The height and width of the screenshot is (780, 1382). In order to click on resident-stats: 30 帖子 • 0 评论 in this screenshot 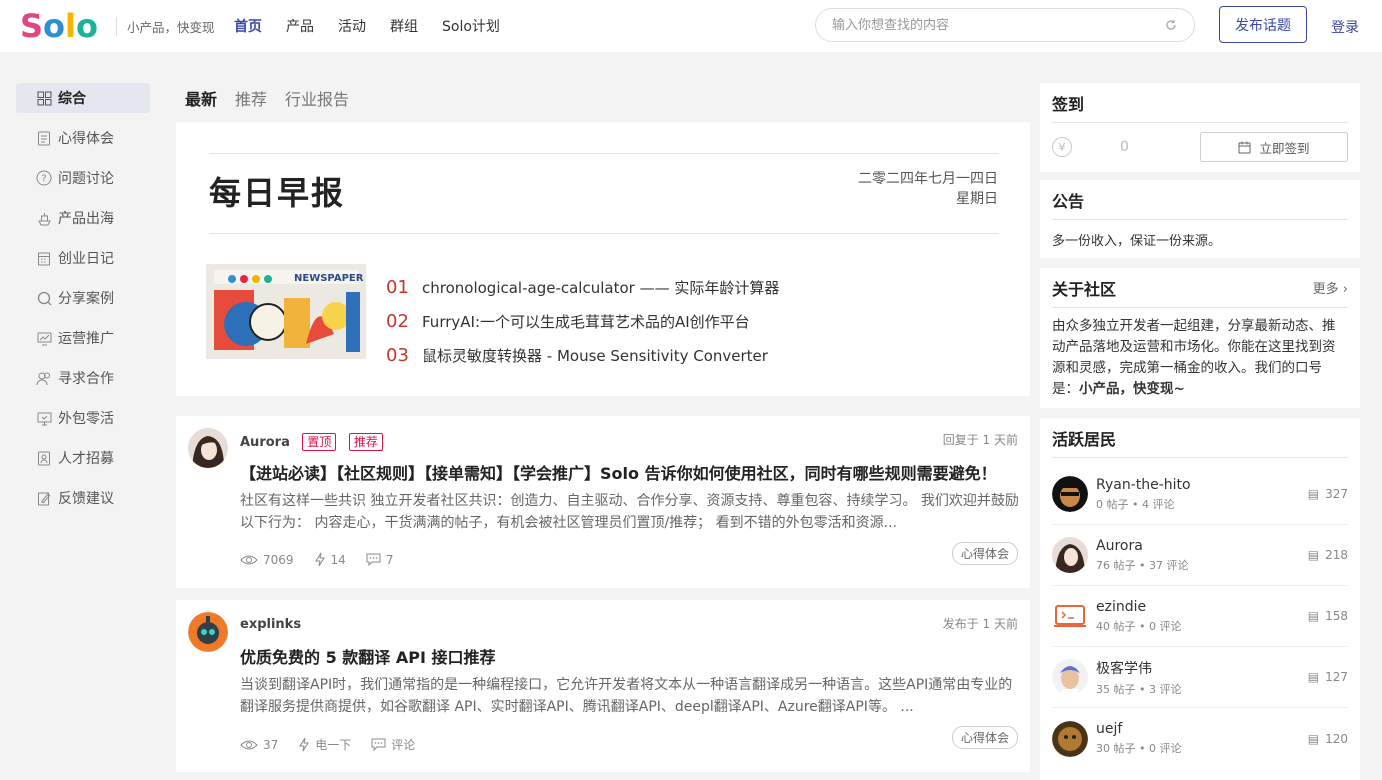, I will do `click(1139, 748)`.